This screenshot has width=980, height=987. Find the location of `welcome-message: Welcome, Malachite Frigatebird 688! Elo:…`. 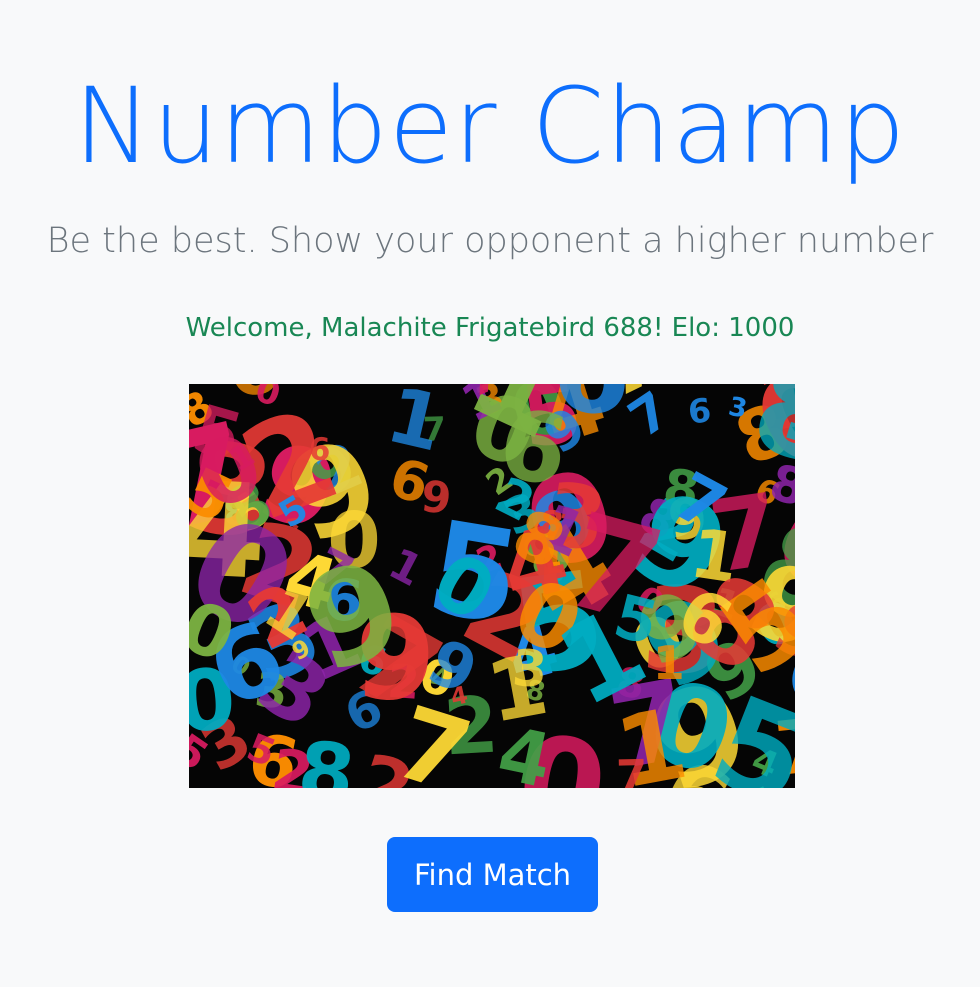

welcome-message: Welcome, Malachite Frigatebird 688! Elo:… is located at coordinates (490, 328).